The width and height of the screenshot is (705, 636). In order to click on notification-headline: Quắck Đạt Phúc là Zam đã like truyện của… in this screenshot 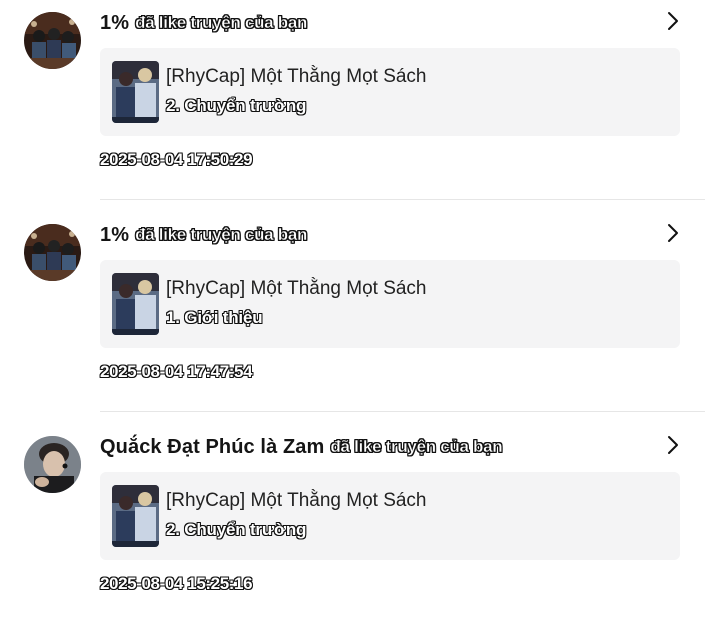, I will do `click(301, 447)`.